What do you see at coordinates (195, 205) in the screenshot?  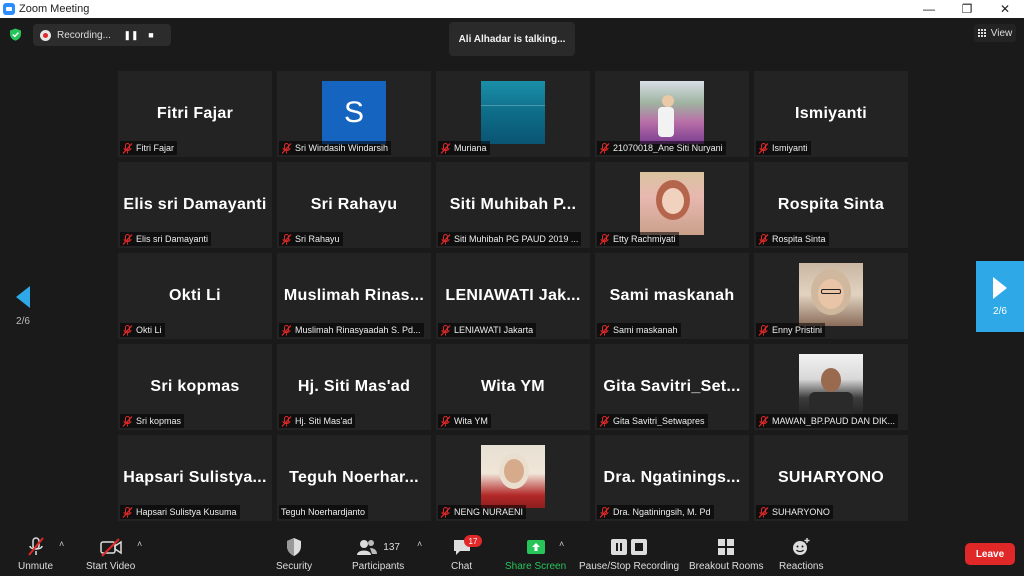 I see `participant-tile: Elis sri Damayanti Elis sri Damayanti` at bounding box center [195, 205].